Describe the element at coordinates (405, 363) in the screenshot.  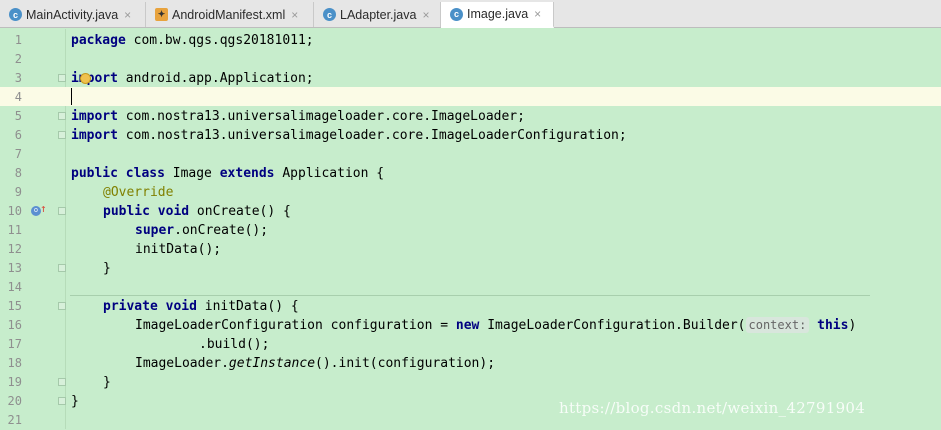
I see `code-text: ().init(configuration);` at that location.